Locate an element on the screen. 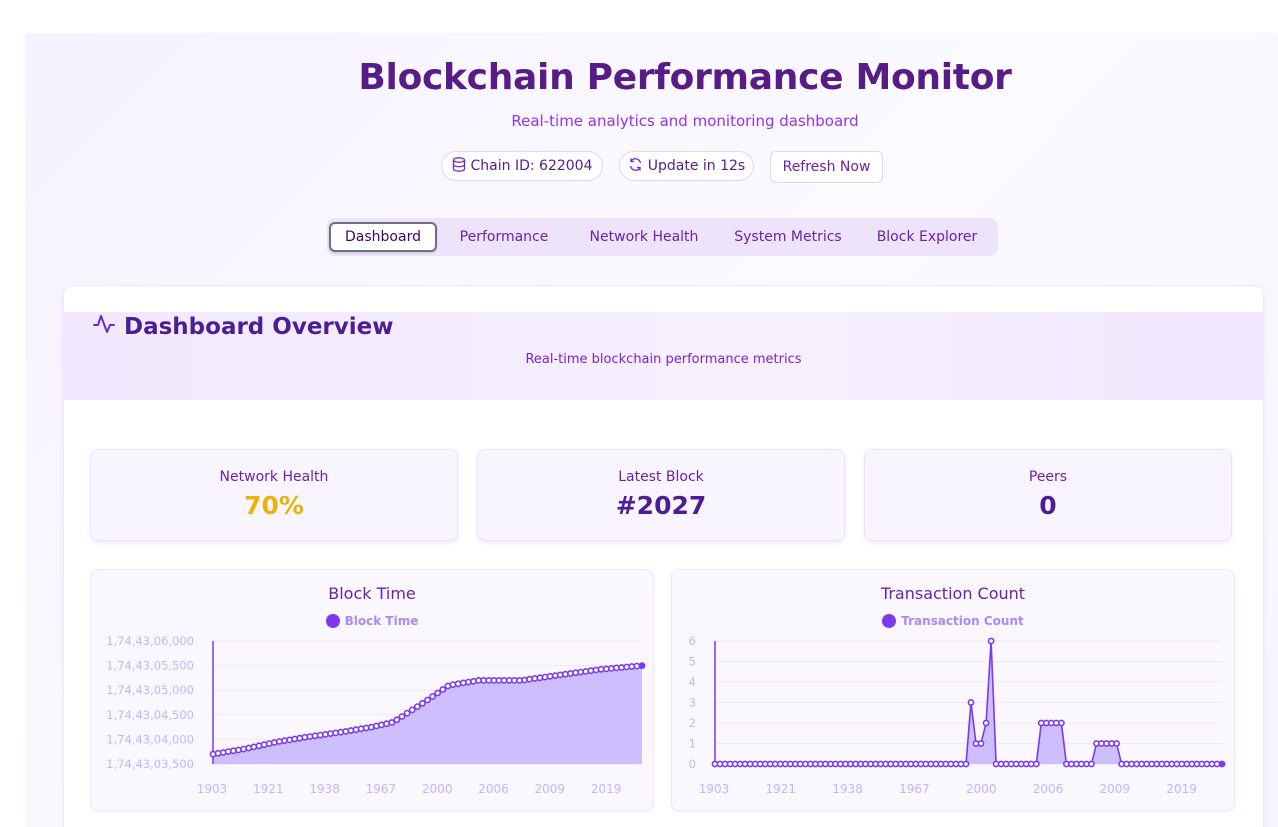 This screenshot has width=1278, height=827. y-tick-label: 4 is located at coordinates (692, 682).